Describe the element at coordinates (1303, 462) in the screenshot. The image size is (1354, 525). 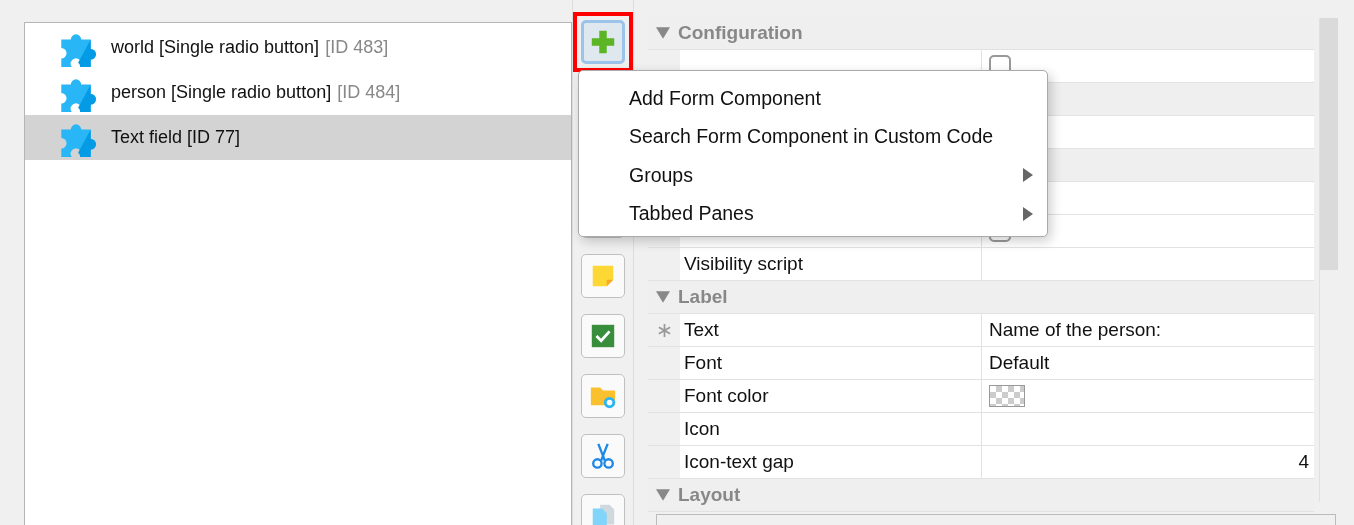
I see `property-value: 4` at that location.